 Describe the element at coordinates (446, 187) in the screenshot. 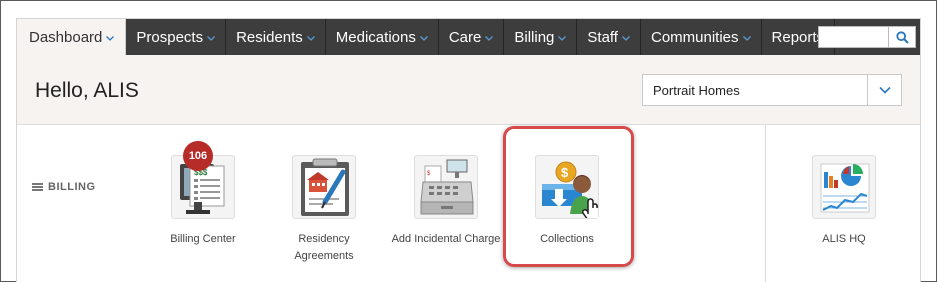

I see `cash-register-icon: $` at that location.